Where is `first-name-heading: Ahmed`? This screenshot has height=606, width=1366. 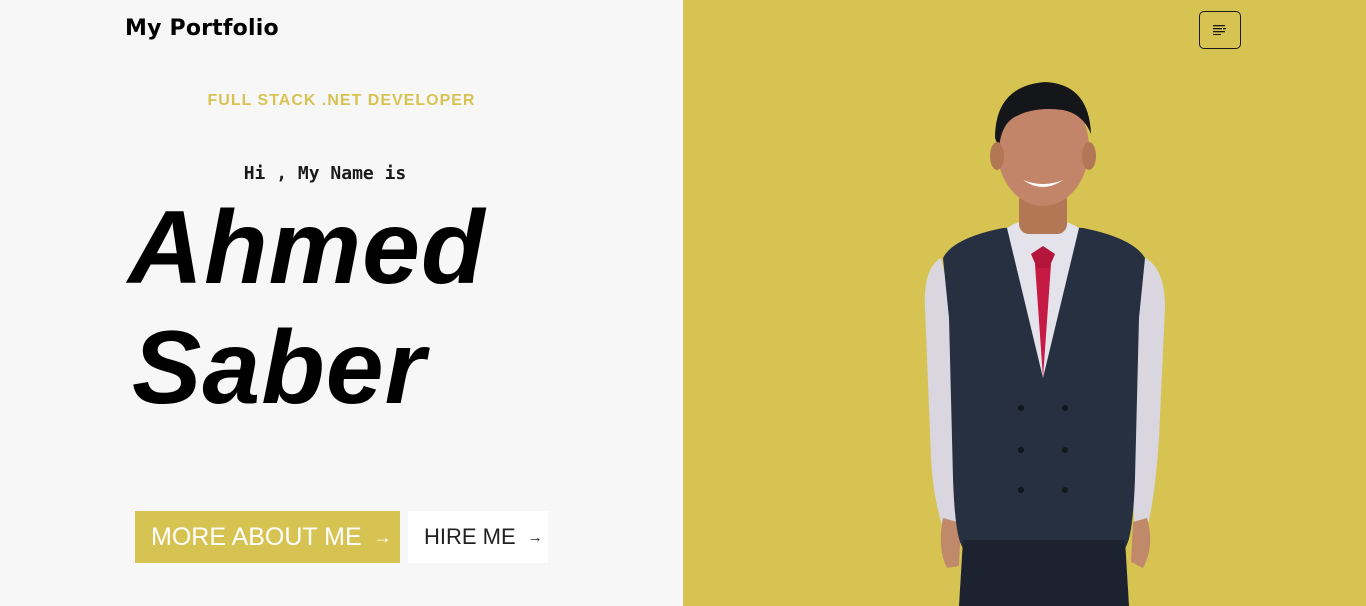 first-name-heading: Ahmed is located at coordinates (307, 248).